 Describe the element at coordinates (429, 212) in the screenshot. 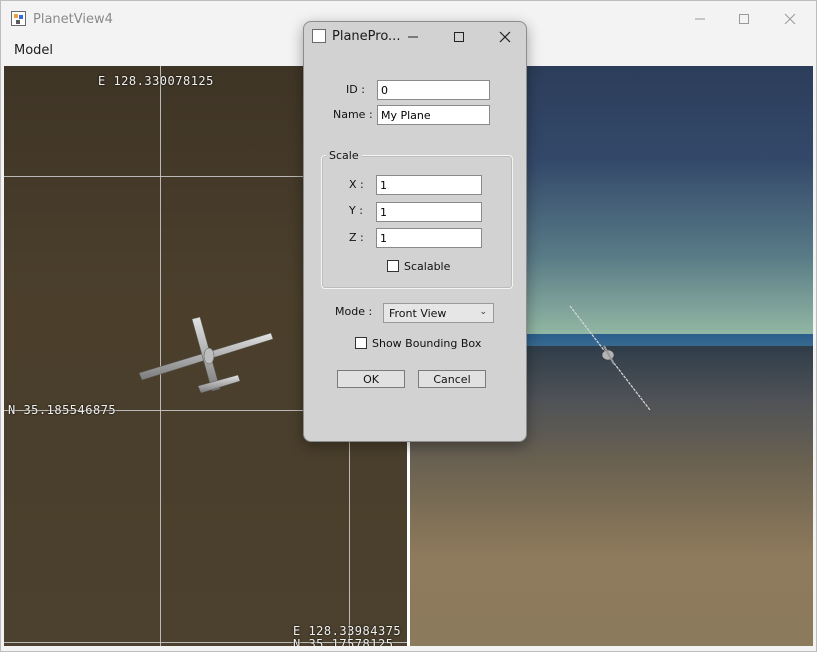

I see `scale-y-input` at that location.